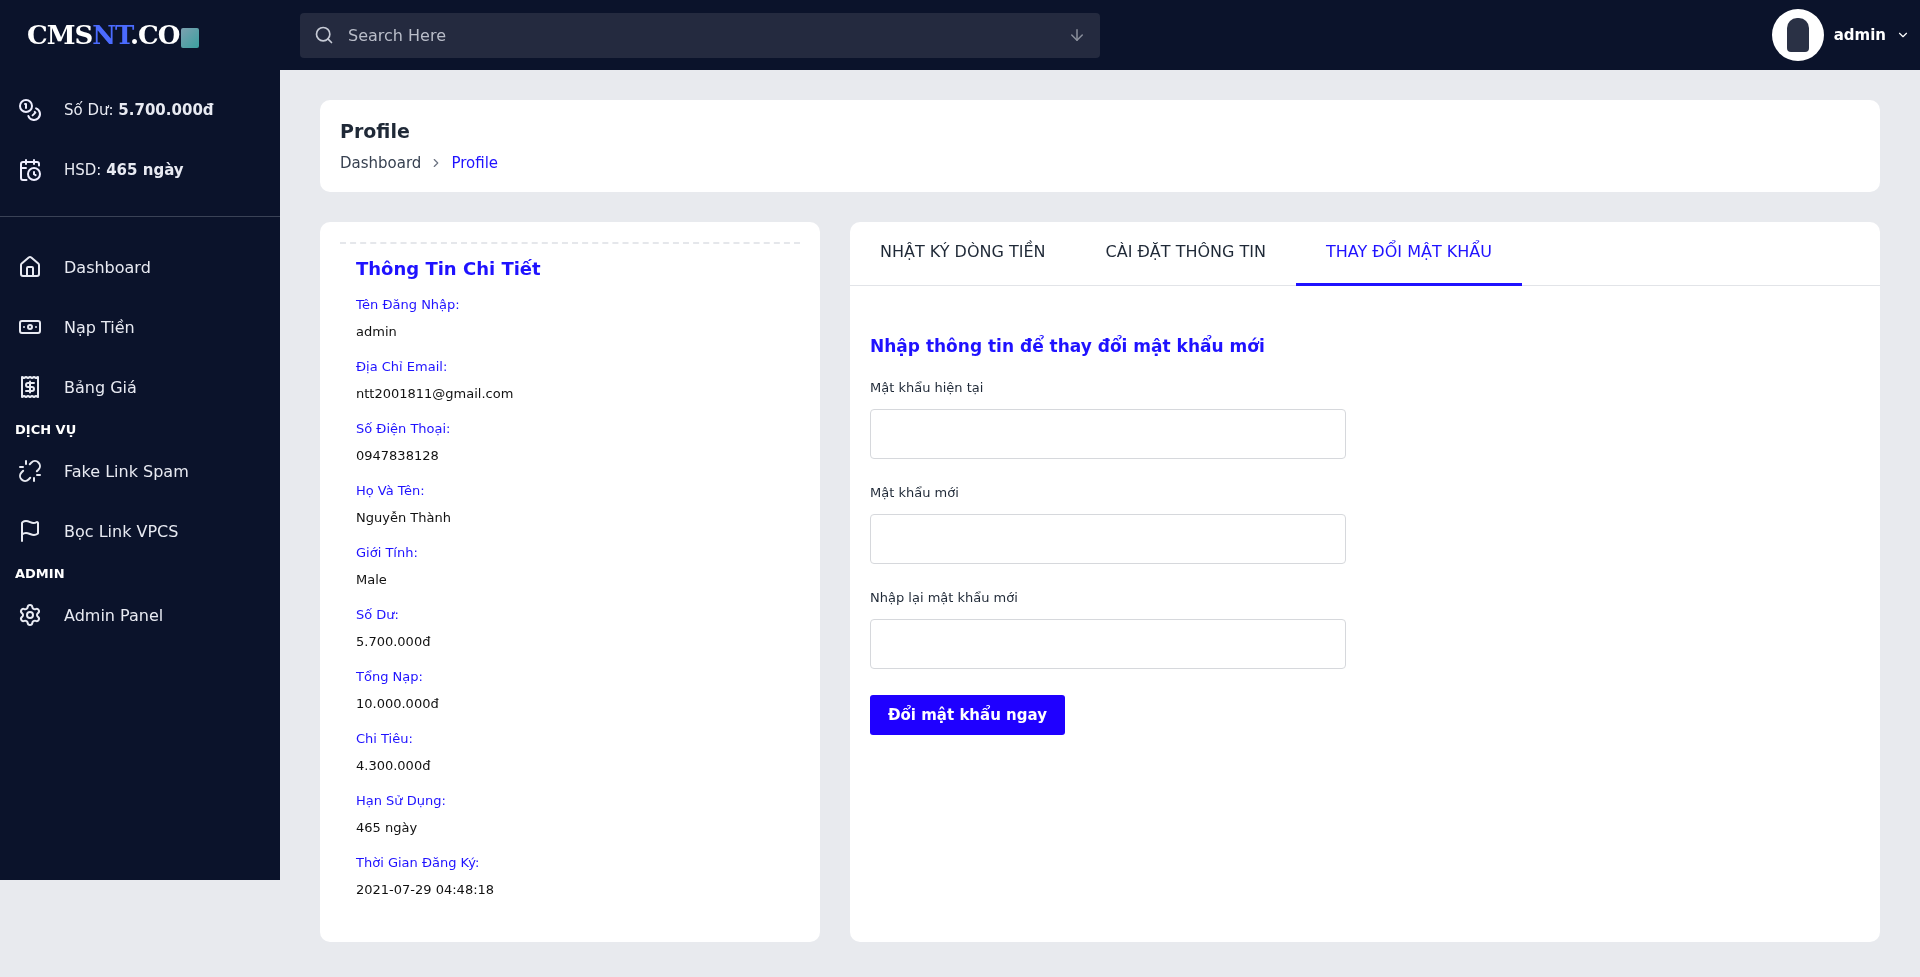 This screenshot has width=1920, height=977. Describe the element at coordinates (426, 889) in the screenshot. I see `field-value: 2021-07-29 04:48:18` at that location.